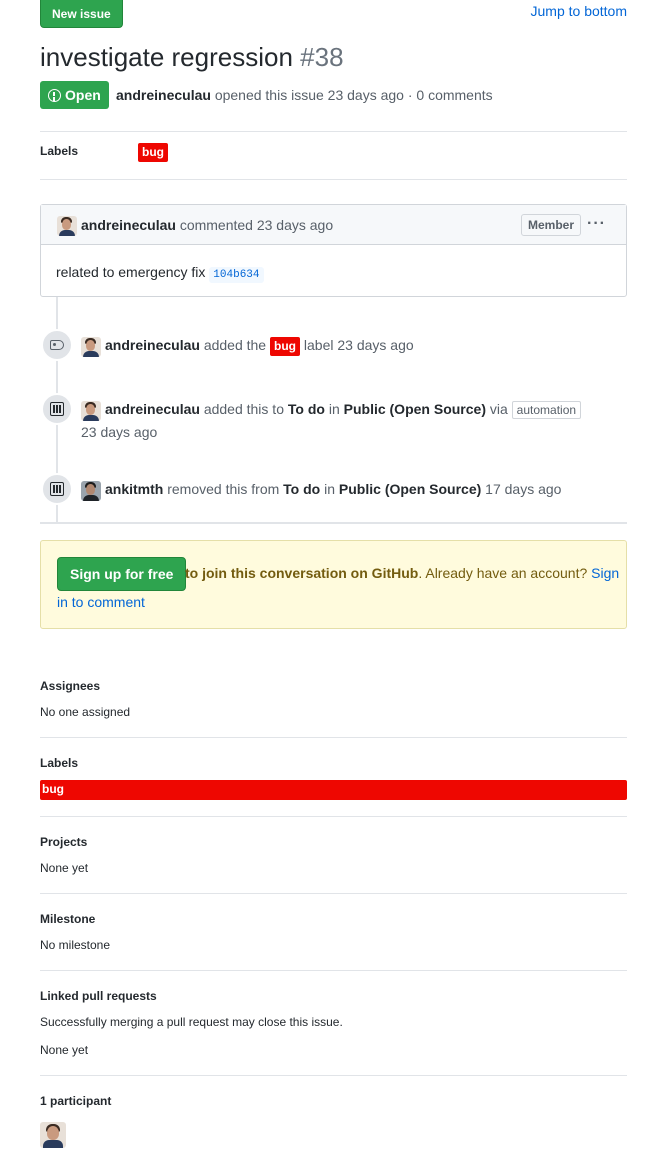 This screenshot has height=1149, width=667. I want to click on issue-number: #38, so click(322, 57).